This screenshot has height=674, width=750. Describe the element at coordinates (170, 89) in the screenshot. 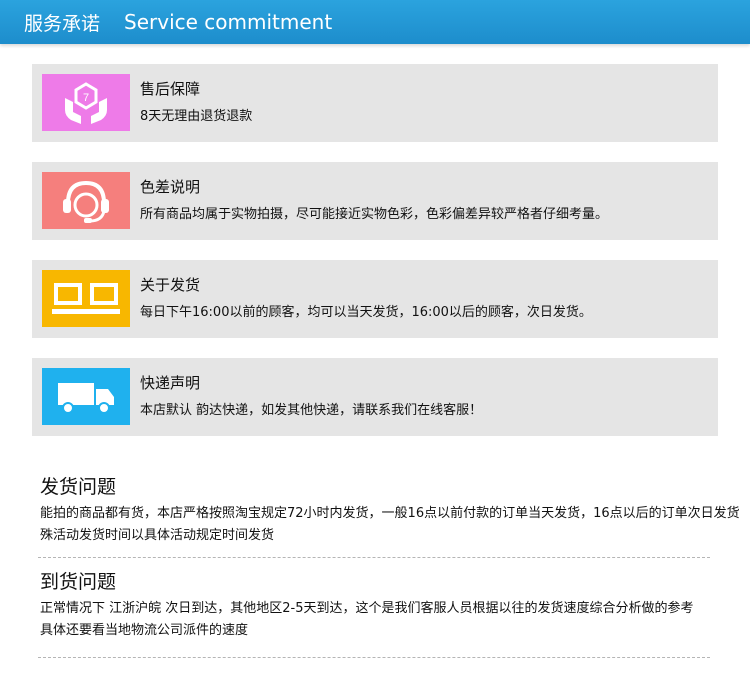

I see `card-title: 售后保障` at that location.